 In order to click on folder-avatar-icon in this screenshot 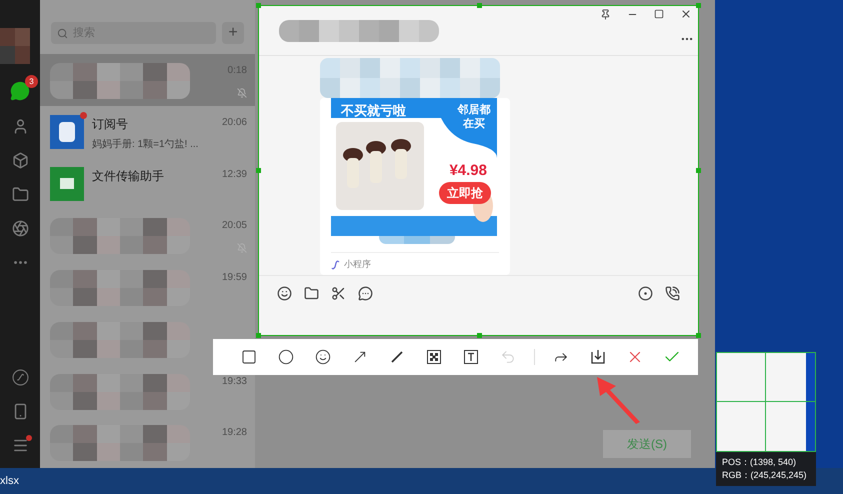, I will do `click(67, 183)`.